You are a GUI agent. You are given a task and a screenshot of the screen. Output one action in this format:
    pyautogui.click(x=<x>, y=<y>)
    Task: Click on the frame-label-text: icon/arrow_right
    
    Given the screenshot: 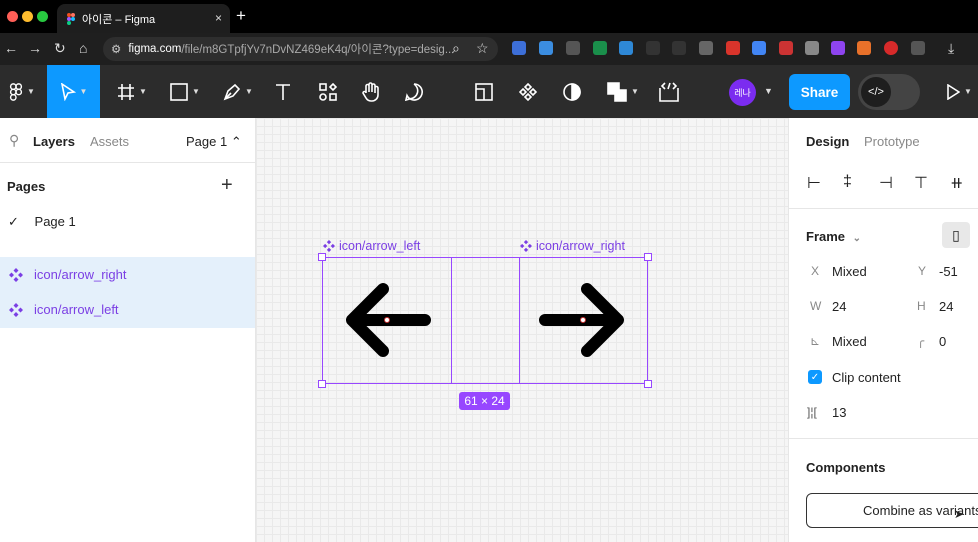 What is the action you would take?
    pyautogui.click(x=580, y=246)
    